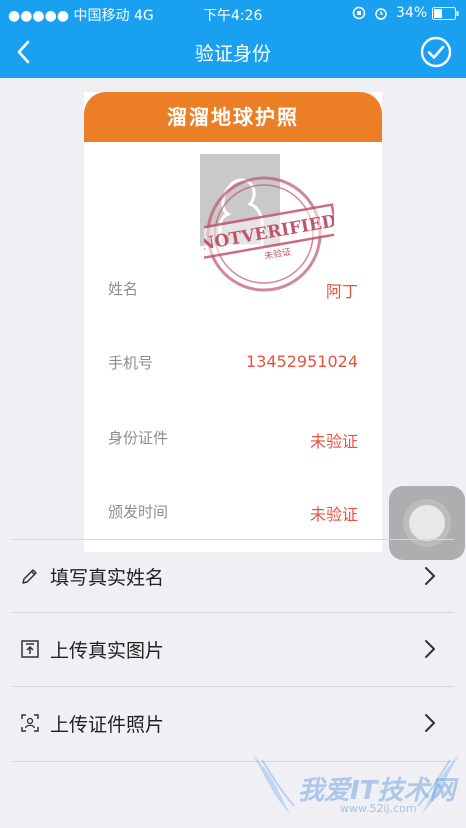 The width and height of the screenshot is (466, 828). I want to click on issue-date-value: 未验证, so click(333, 514).